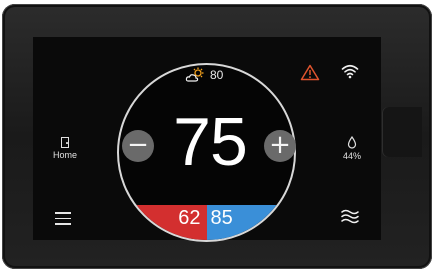  I want to click on partly-sunny-icon, so click(194, 74).